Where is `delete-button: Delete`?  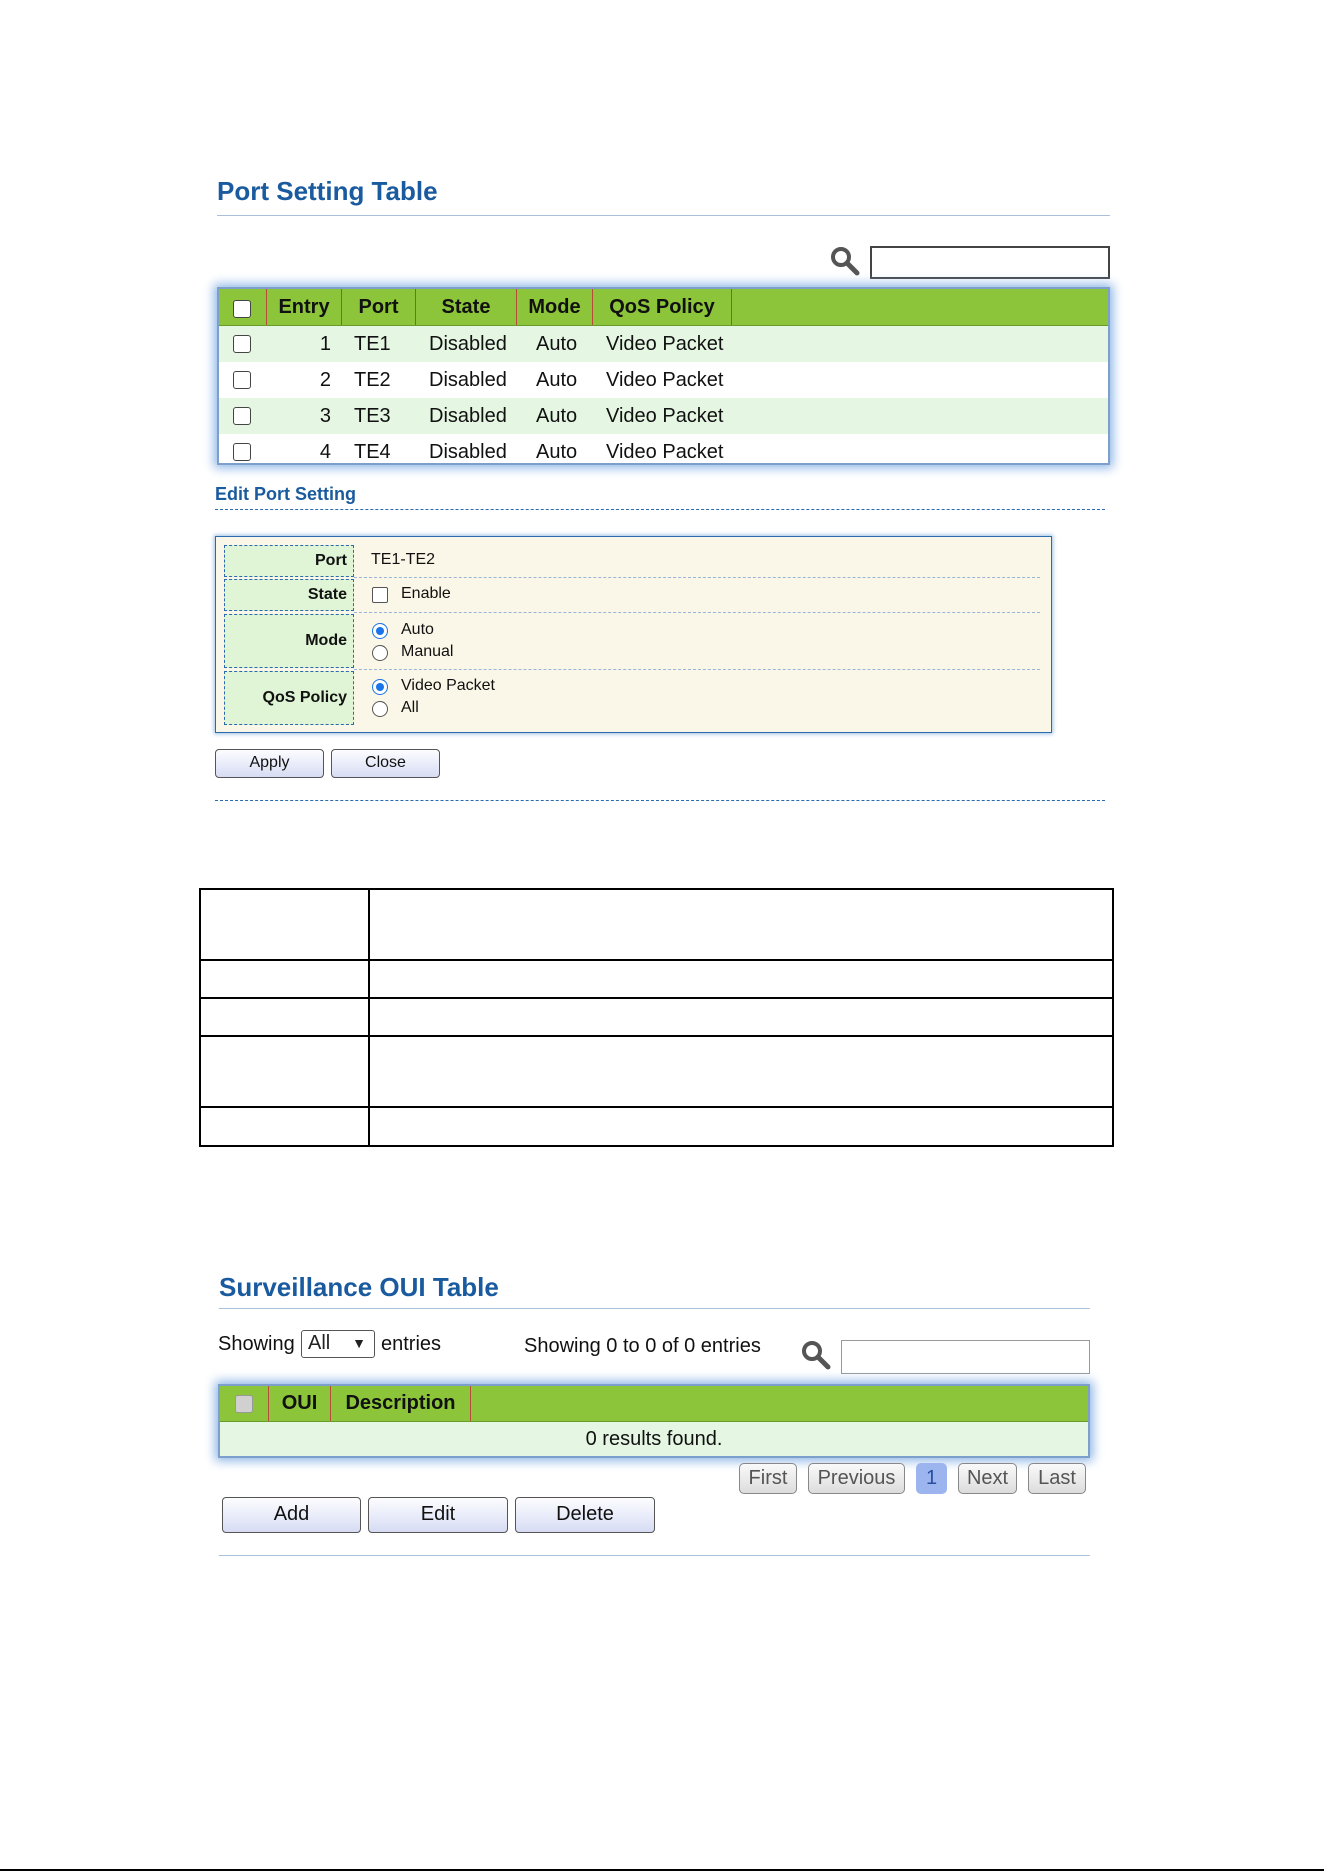
delete-button: Delete is located at coordinates (585, 1515).